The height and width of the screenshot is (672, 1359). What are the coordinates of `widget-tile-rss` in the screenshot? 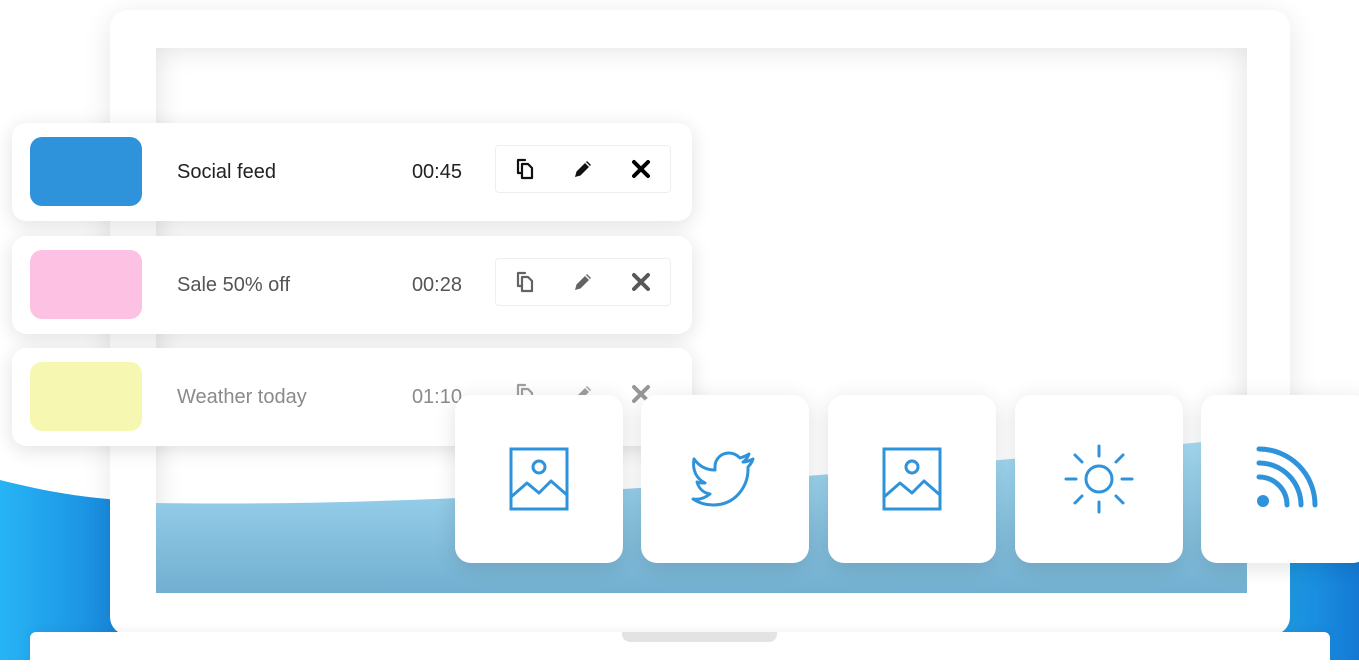 It's located at (1280, 479).